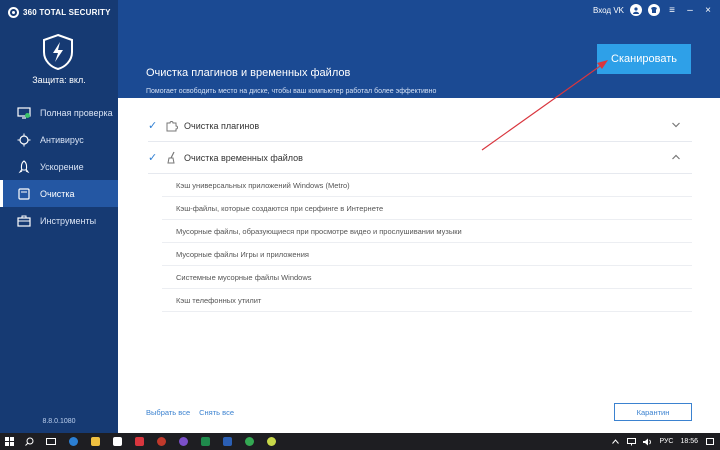 This screenshot has width=720, height=450. I want to click on volume-icon, so click(647, 441).